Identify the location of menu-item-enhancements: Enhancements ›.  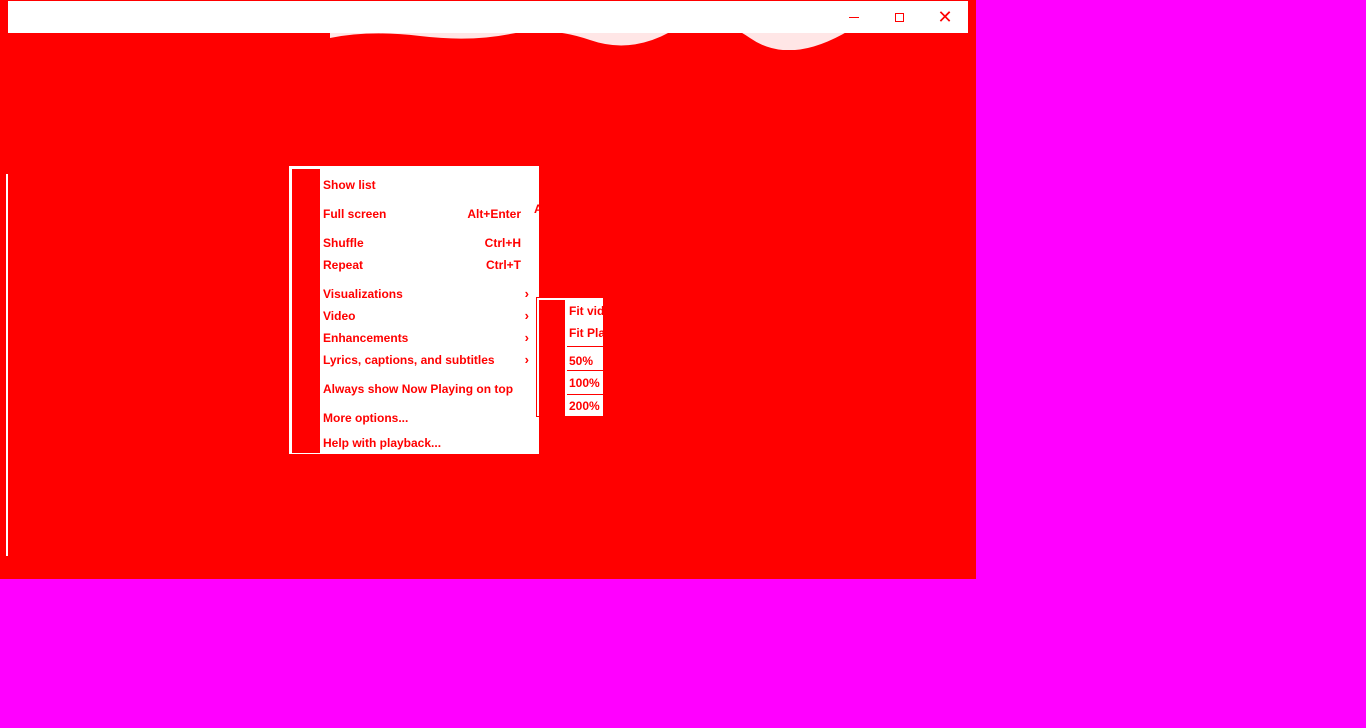
(414, 338).